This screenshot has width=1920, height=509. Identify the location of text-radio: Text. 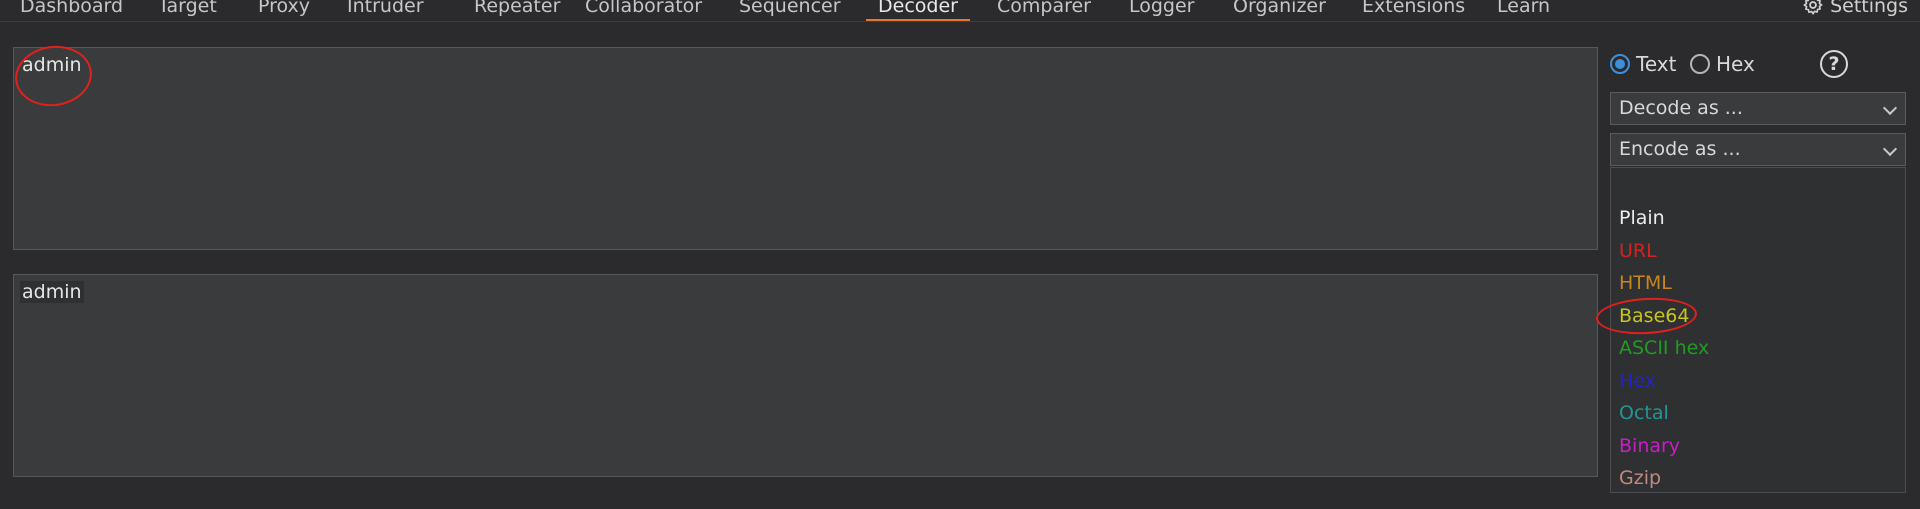
(1643, 64).